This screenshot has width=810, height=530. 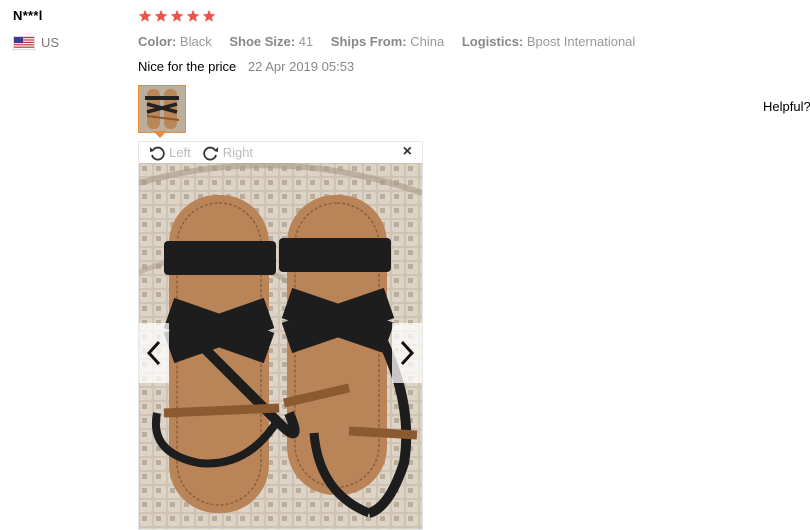 I want to click on rating-stars, so click(x=177, y=16).